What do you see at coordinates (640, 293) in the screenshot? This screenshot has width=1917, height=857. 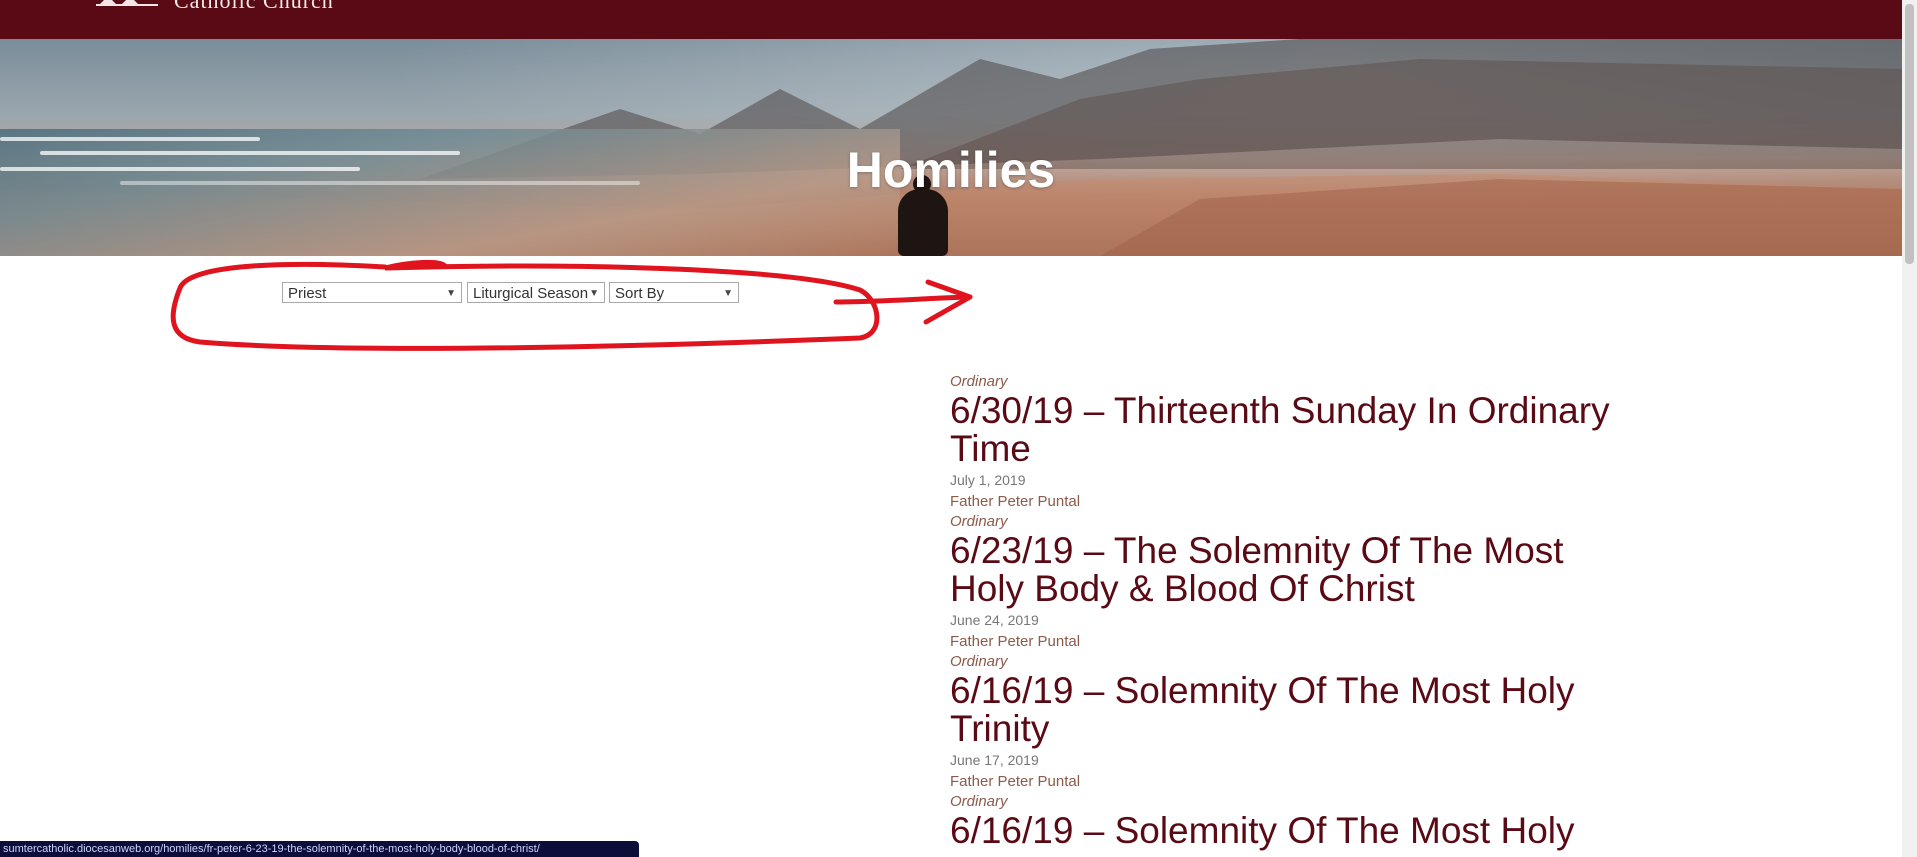 I see `sort-select-label: Sort By` at bounding box center [640, 293].